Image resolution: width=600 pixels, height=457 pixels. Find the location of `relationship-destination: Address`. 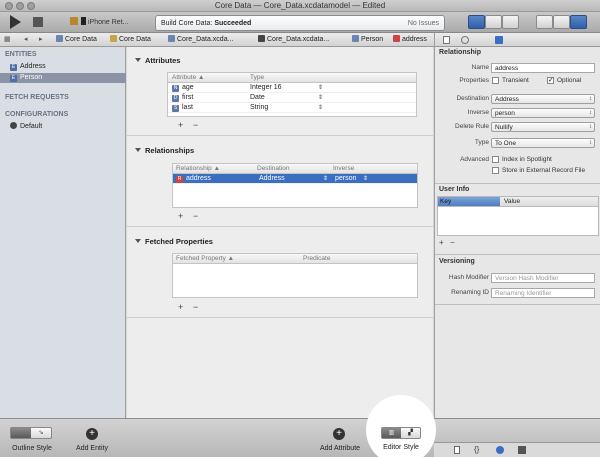

relationship-destination: Address is located at coordinates (272, 178).